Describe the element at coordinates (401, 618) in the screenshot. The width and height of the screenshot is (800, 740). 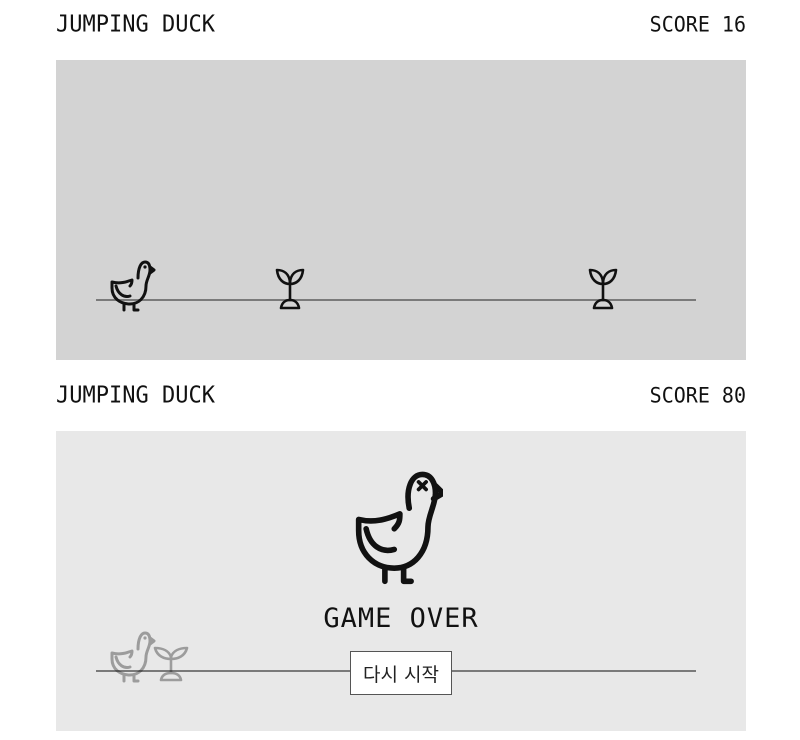
I see `game-over-text: GAME OVER` at that location.